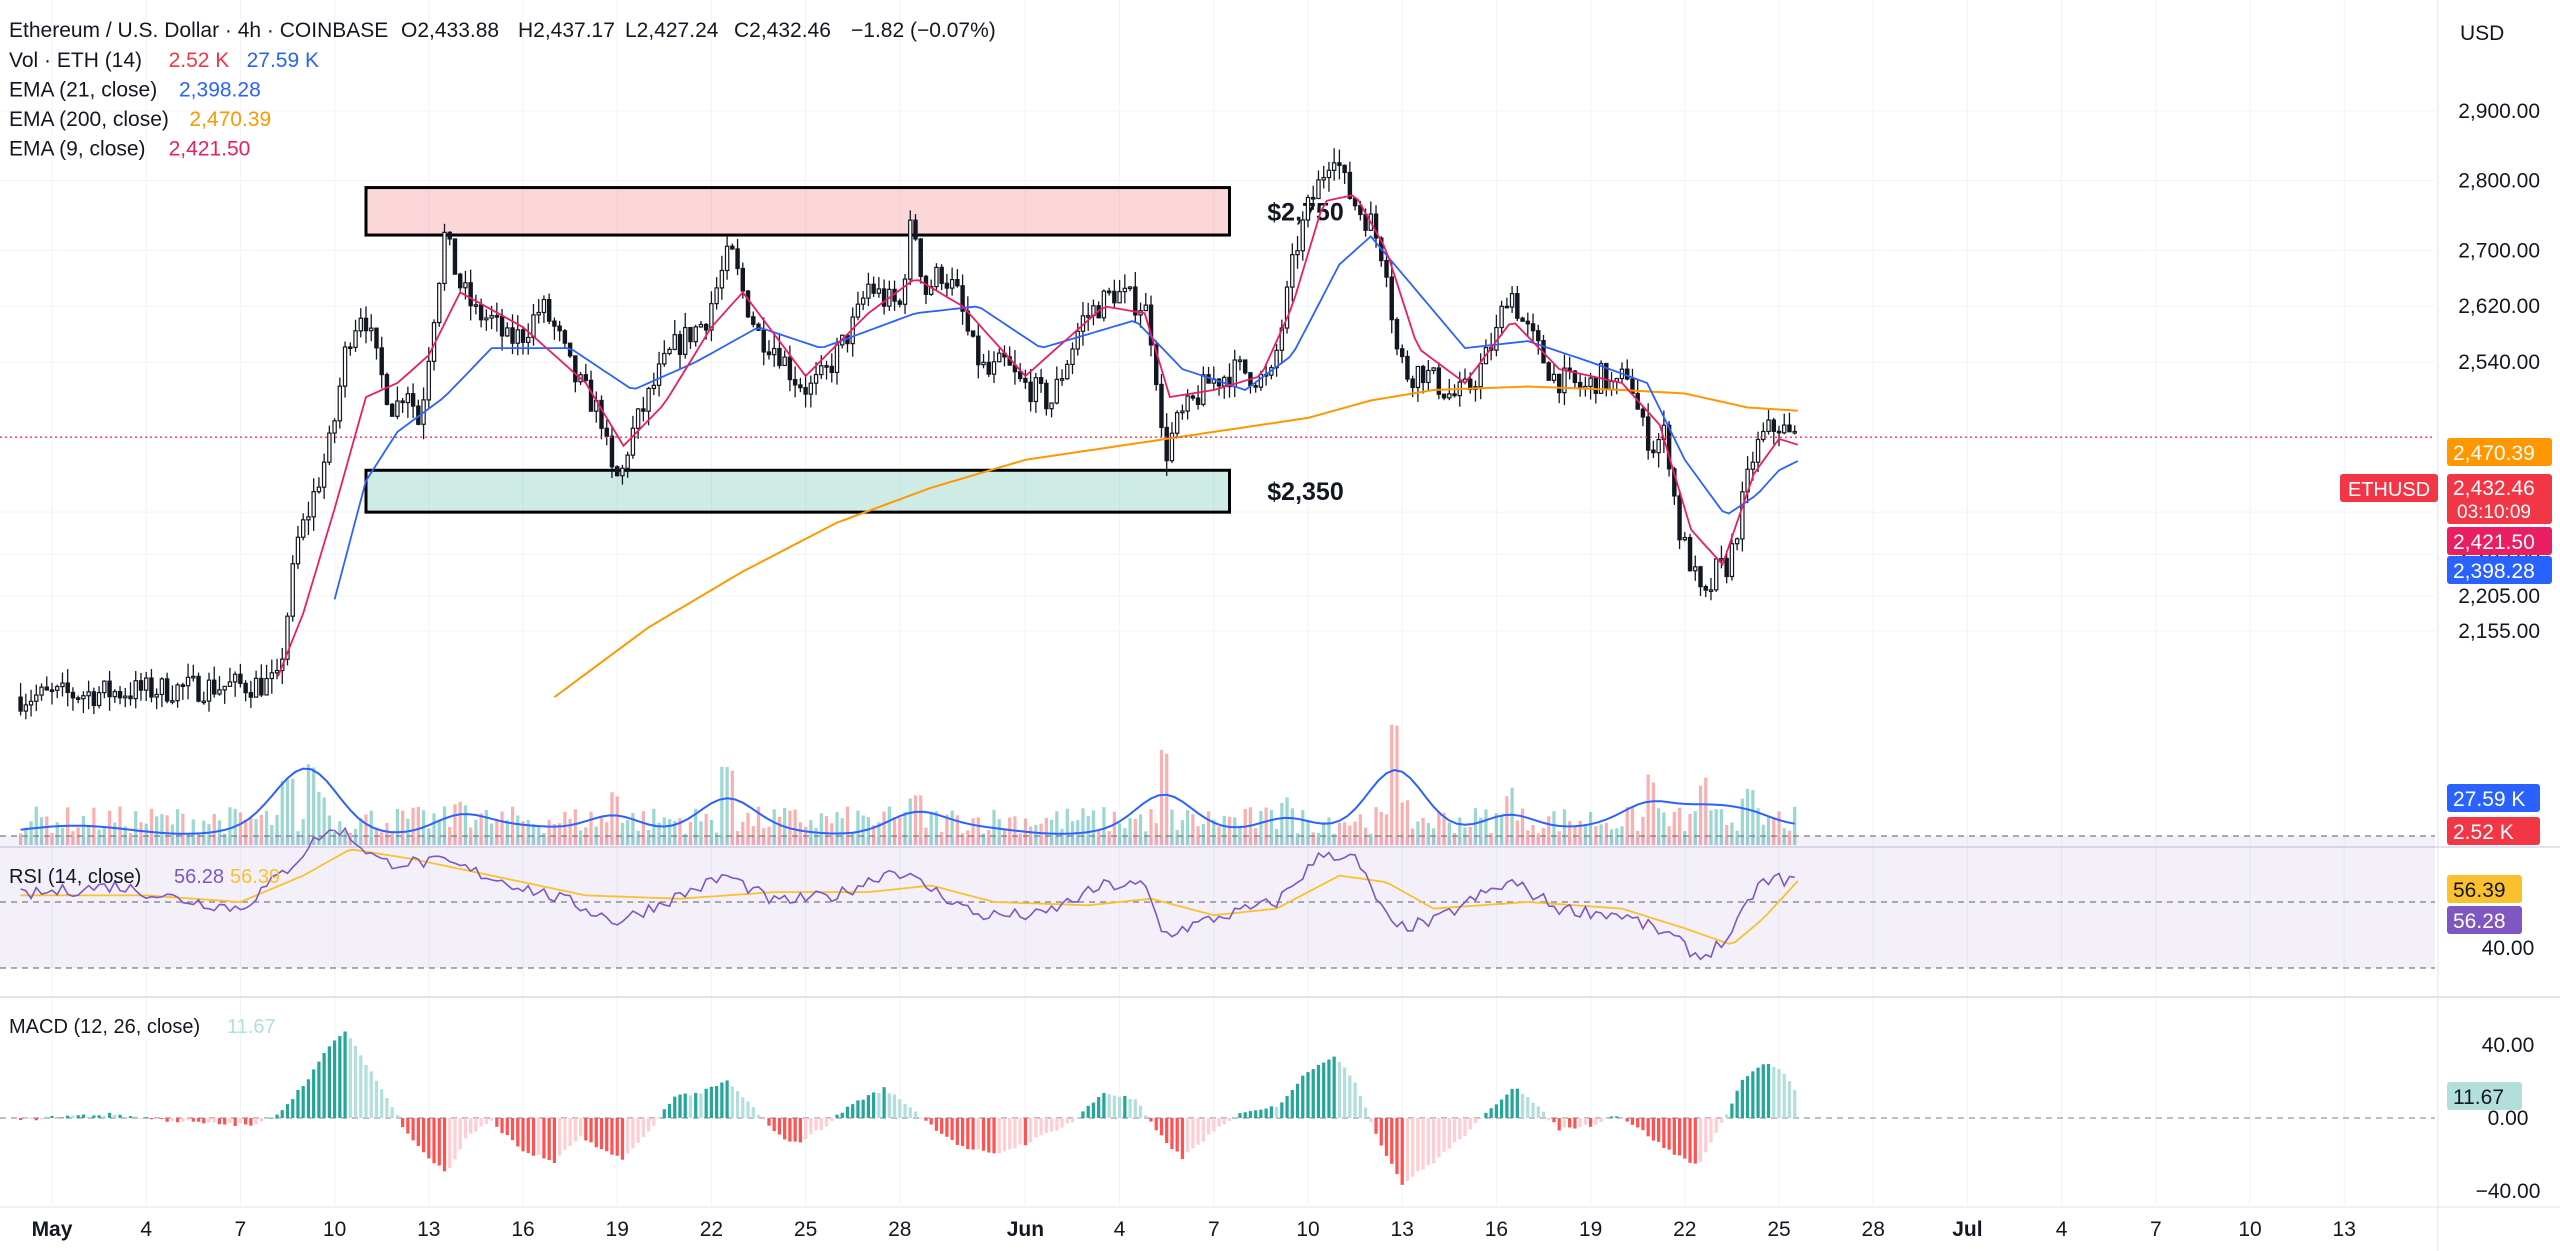 This screenshot has height=1251, width=2560. What do you see at coordinates (1397, 785) in the screenshot?
I see `volume-bar` at bounding box center [1397, 785].